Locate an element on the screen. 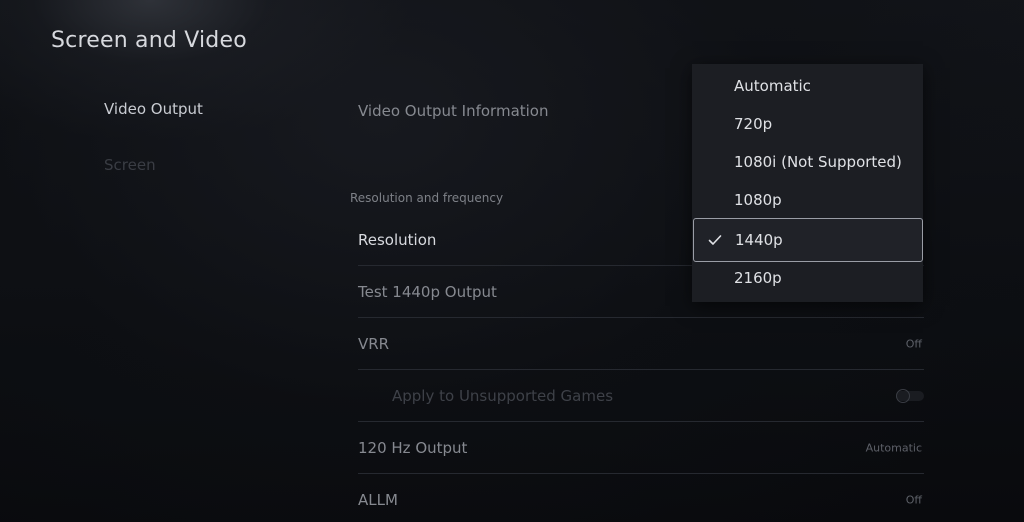 Image resolution: width=1024 pixels, height=522 pixels. hz-output-value: Automatic is located at coordinates (893, 448).